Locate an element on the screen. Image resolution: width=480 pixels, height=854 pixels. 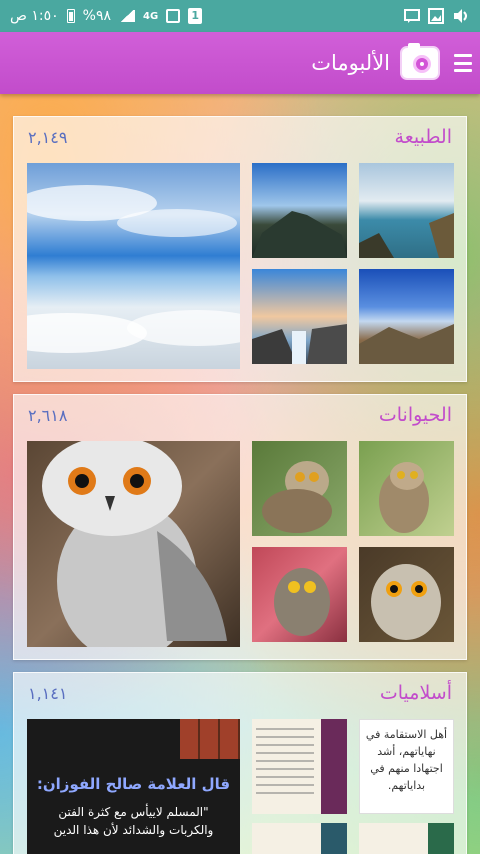
network-type: 4G is located at coordinates (151, 16).